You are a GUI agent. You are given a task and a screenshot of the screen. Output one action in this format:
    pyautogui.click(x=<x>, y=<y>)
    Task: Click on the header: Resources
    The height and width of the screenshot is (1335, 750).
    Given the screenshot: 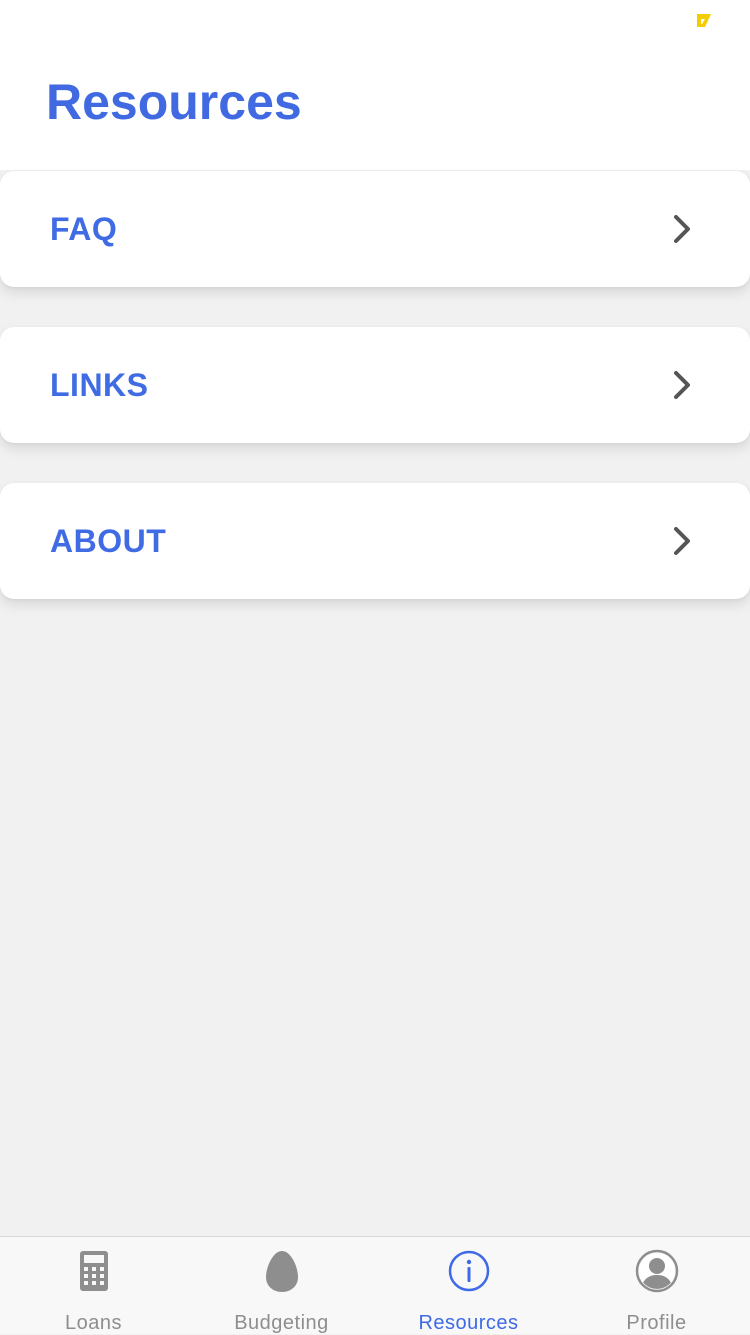 What is the action you would take?
    pyautogui.click(x=375, y=105)
    